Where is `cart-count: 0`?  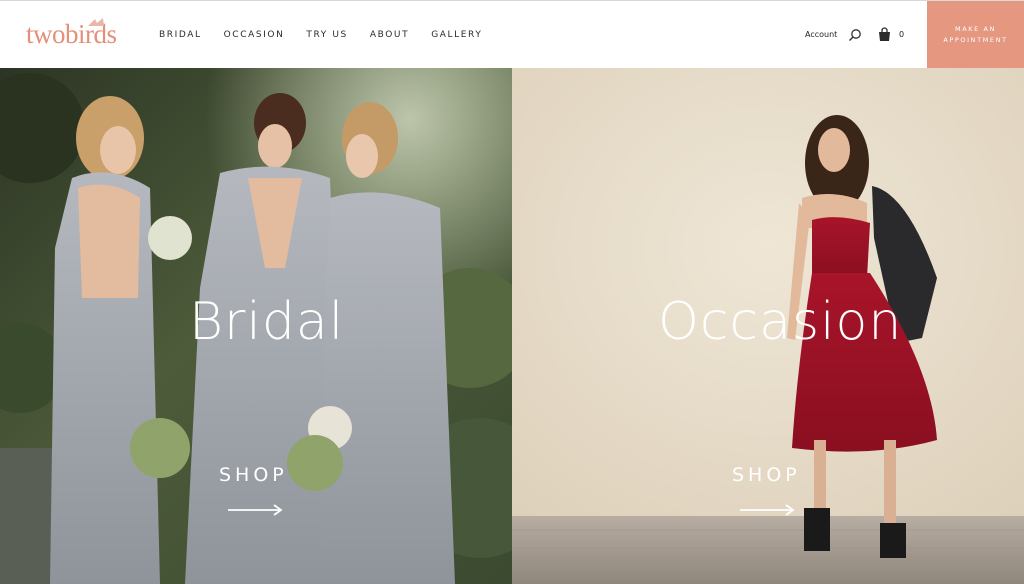 cart-count: 0 is located at coordinates (902, 34).